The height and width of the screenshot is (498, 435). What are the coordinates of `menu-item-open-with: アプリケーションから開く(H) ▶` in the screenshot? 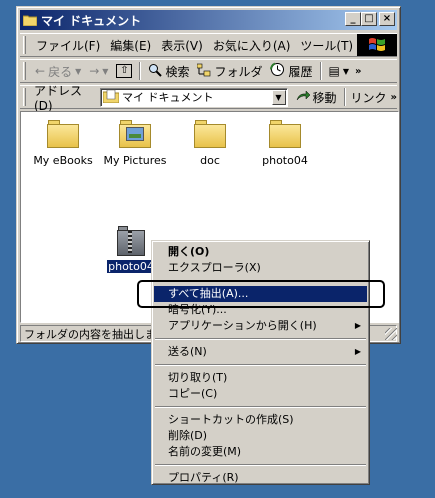 It's located at (260, 326).